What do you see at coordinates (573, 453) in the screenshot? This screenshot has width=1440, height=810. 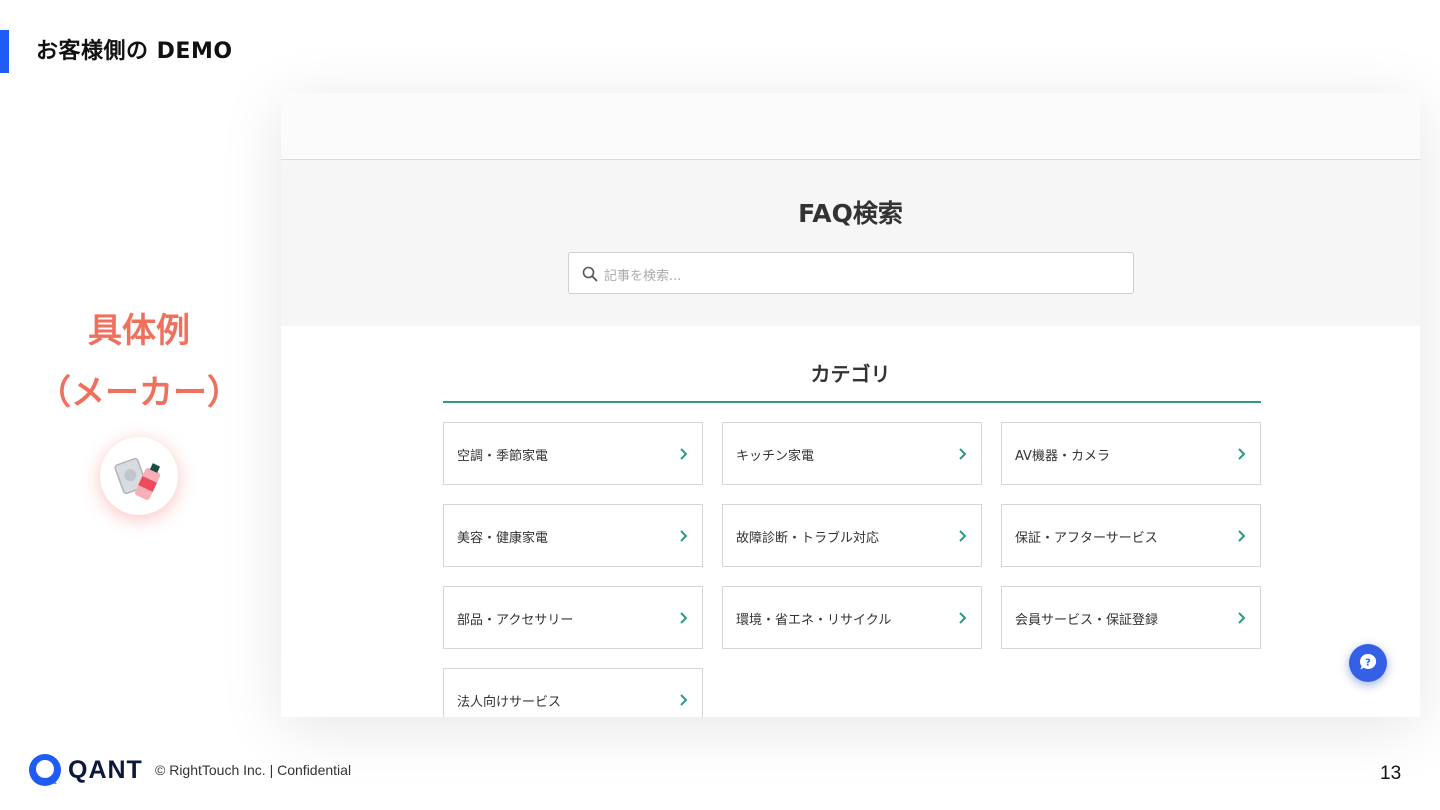 I see `category-card: 空調・季節家電` at bounding box center [573, 453].